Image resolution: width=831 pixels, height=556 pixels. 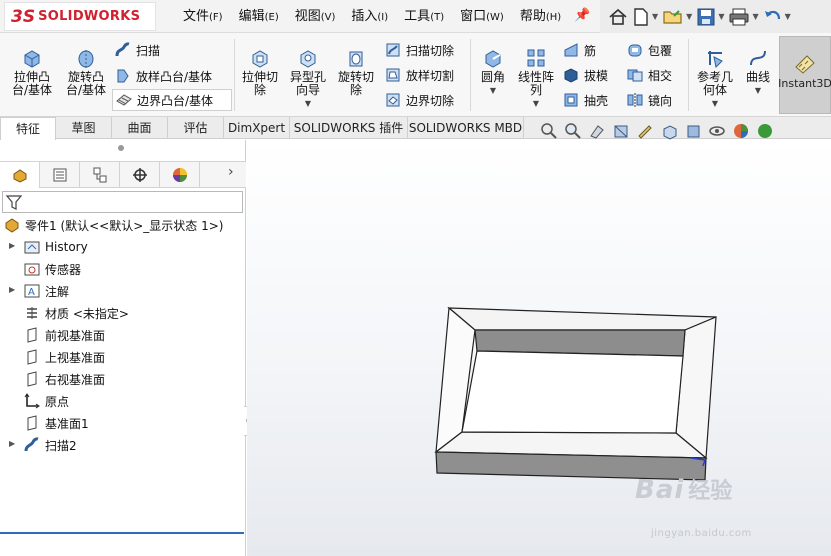 What do you see at coordinates (649, 100) in the screenshot?
I see `mirror-button: 镜向` at bounding box center [649, 100].